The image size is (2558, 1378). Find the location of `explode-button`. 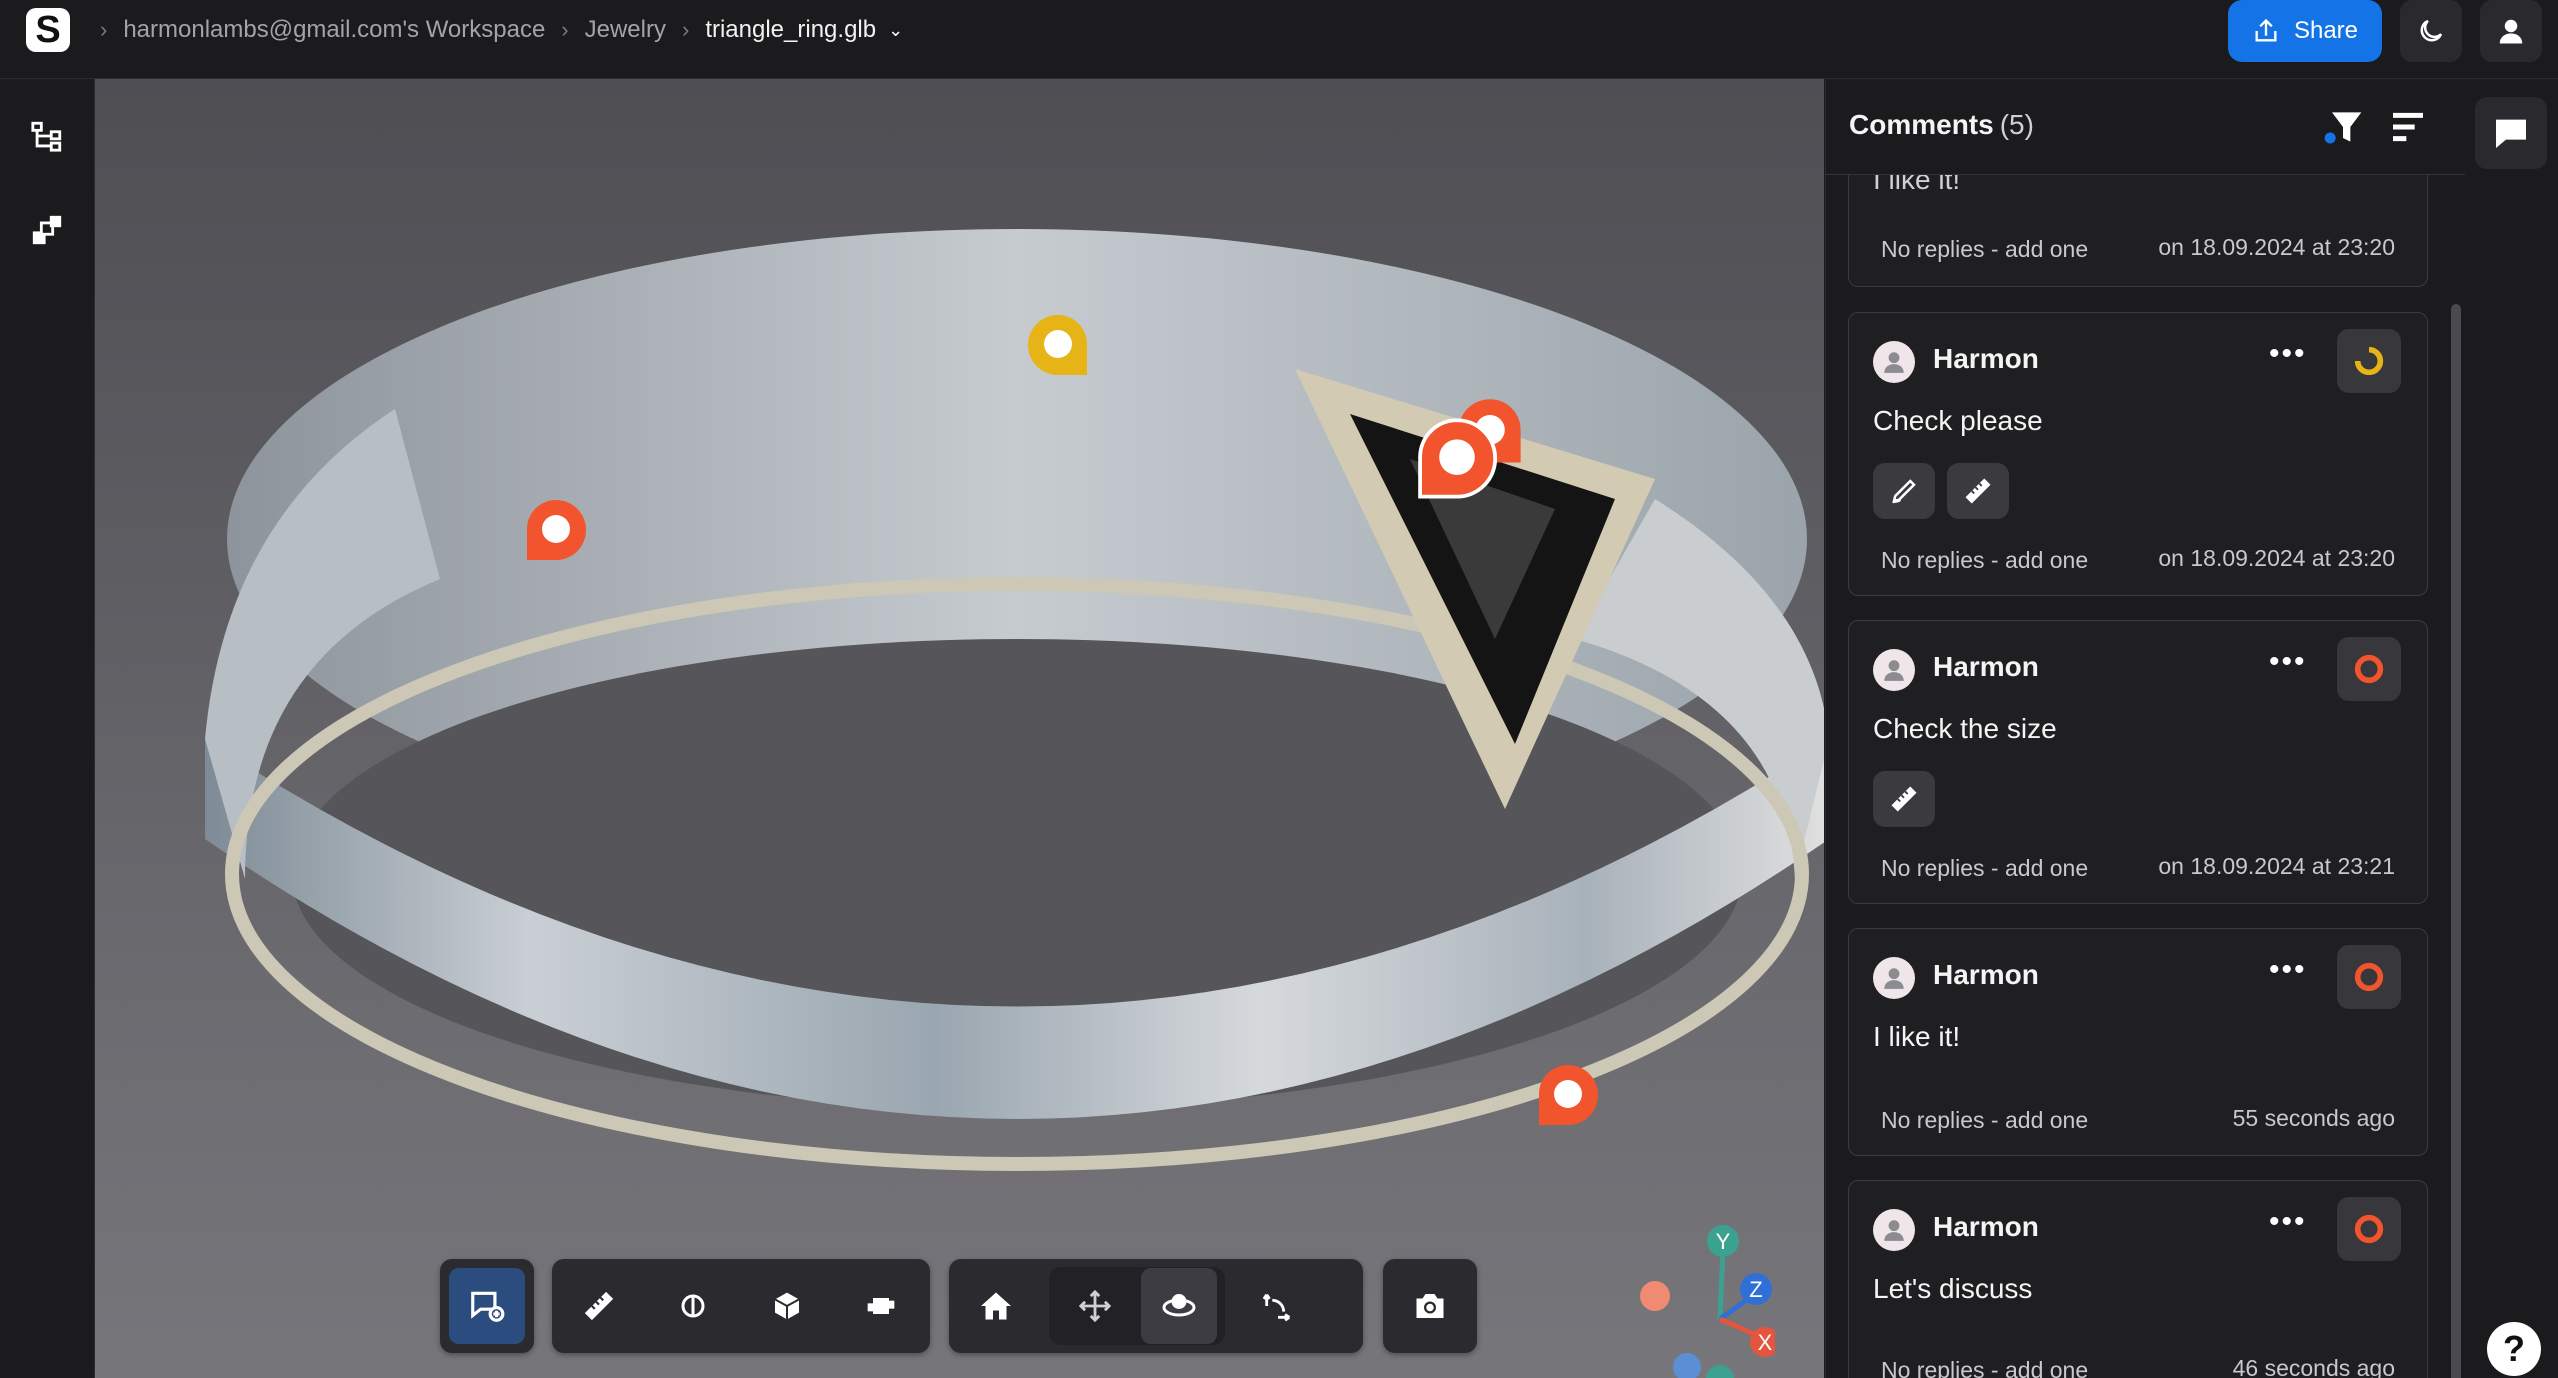

explode-button is located at coordinates (881, 1306).